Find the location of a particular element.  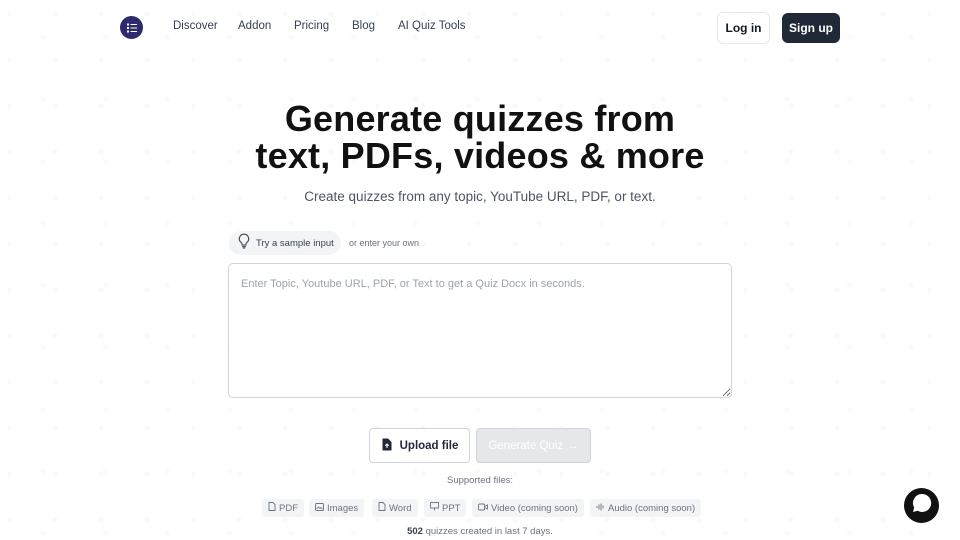

list-logo-icon is located at coordinates (131, 27).